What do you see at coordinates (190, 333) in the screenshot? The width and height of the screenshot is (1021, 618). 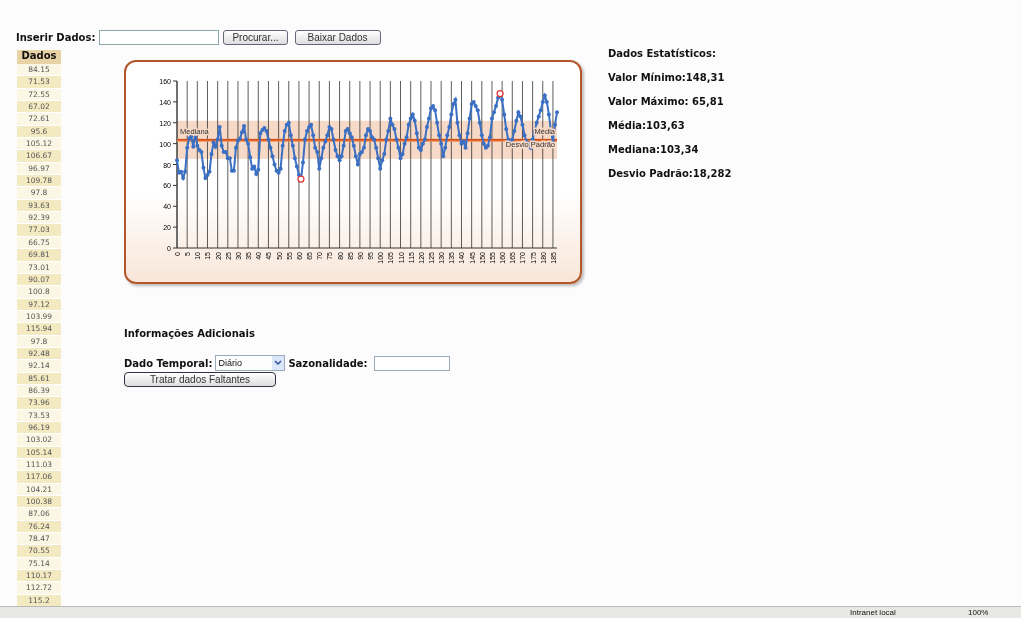 I see `section-title: Informações Adicionais` at bounding box center [190, 333].